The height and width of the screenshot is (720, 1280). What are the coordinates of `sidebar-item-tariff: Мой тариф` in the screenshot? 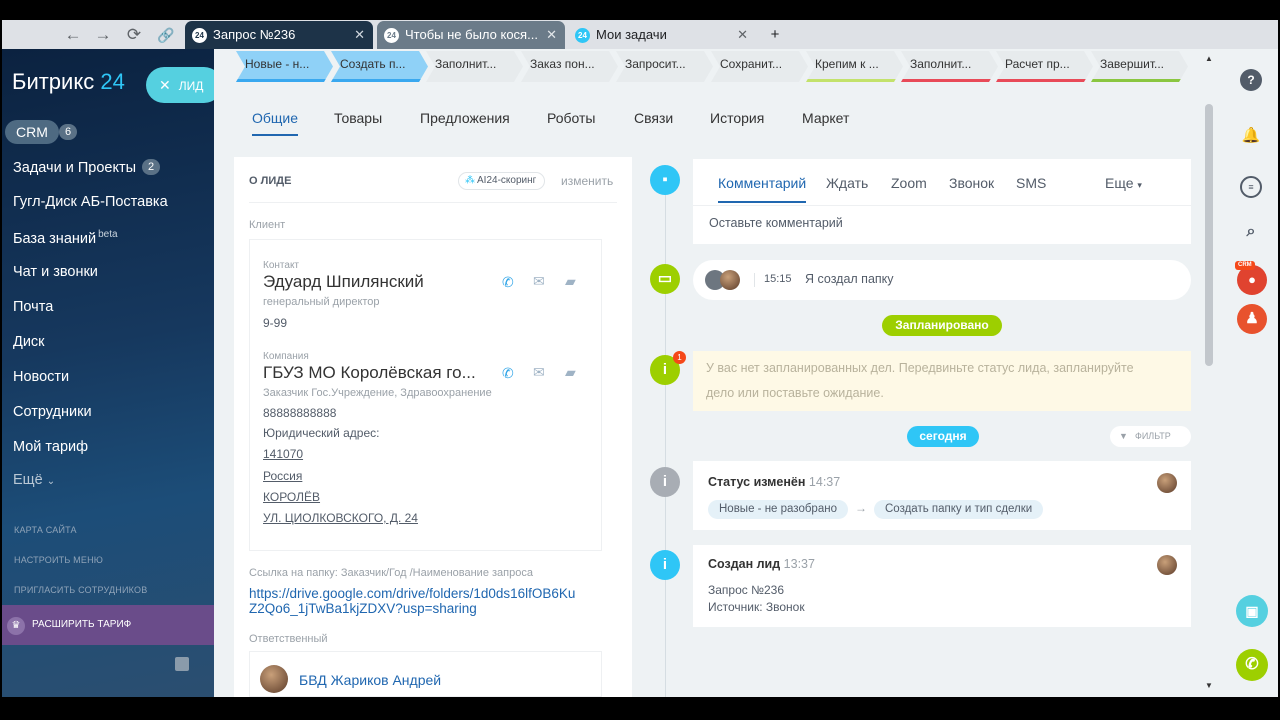 It's located at (50, 447).